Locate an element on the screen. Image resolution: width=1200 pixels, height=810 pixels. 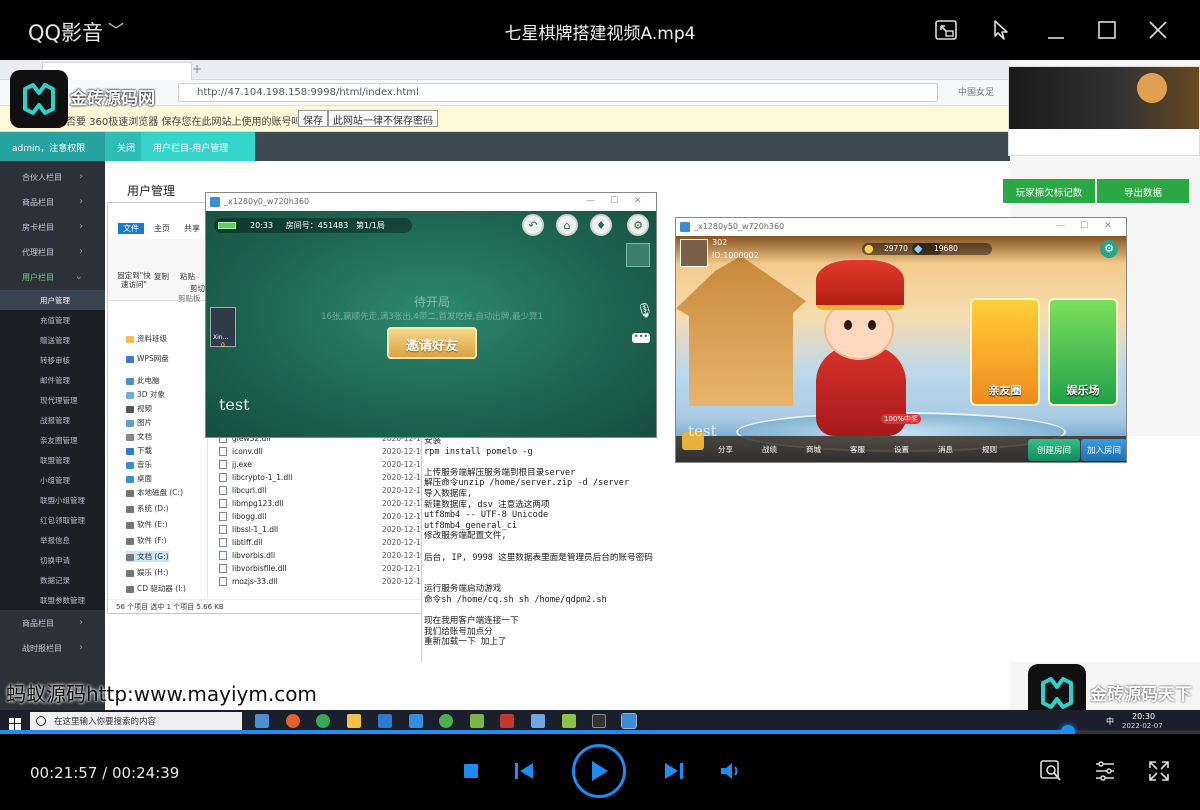
sidebar-subitem: 联盟管理 is located at coordinates (52, 460).